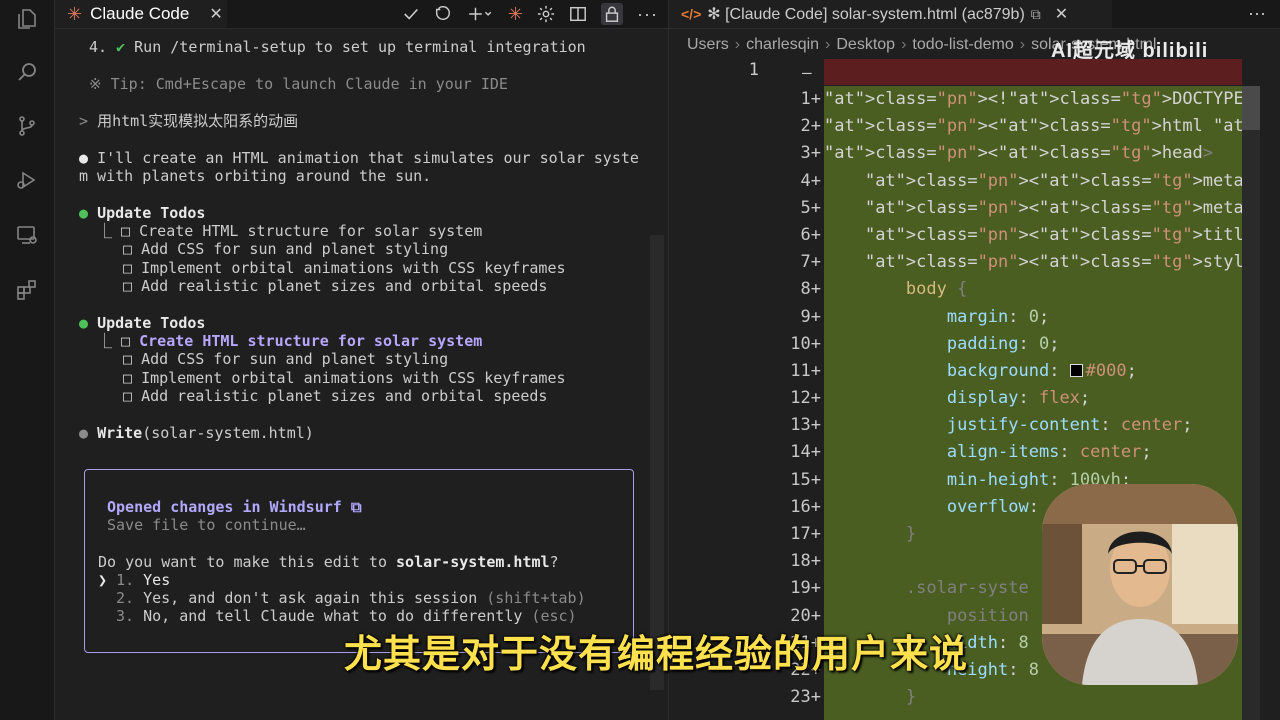 The image size is (1280, 720). Describe the element at coordinates (530, 14) in the screenshot. I see `left-toolbar: ✳ ···` at that location.